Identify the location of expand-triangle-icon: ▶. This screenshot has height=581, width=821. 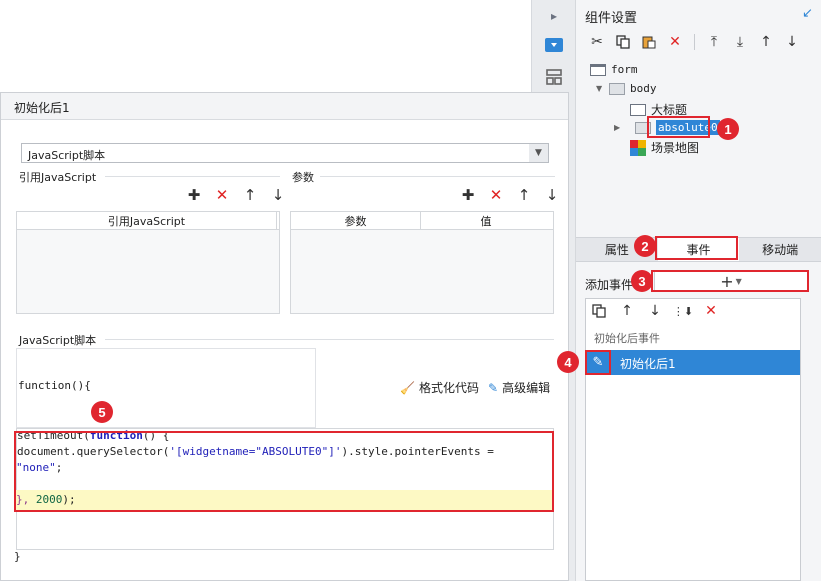
(618, 127).